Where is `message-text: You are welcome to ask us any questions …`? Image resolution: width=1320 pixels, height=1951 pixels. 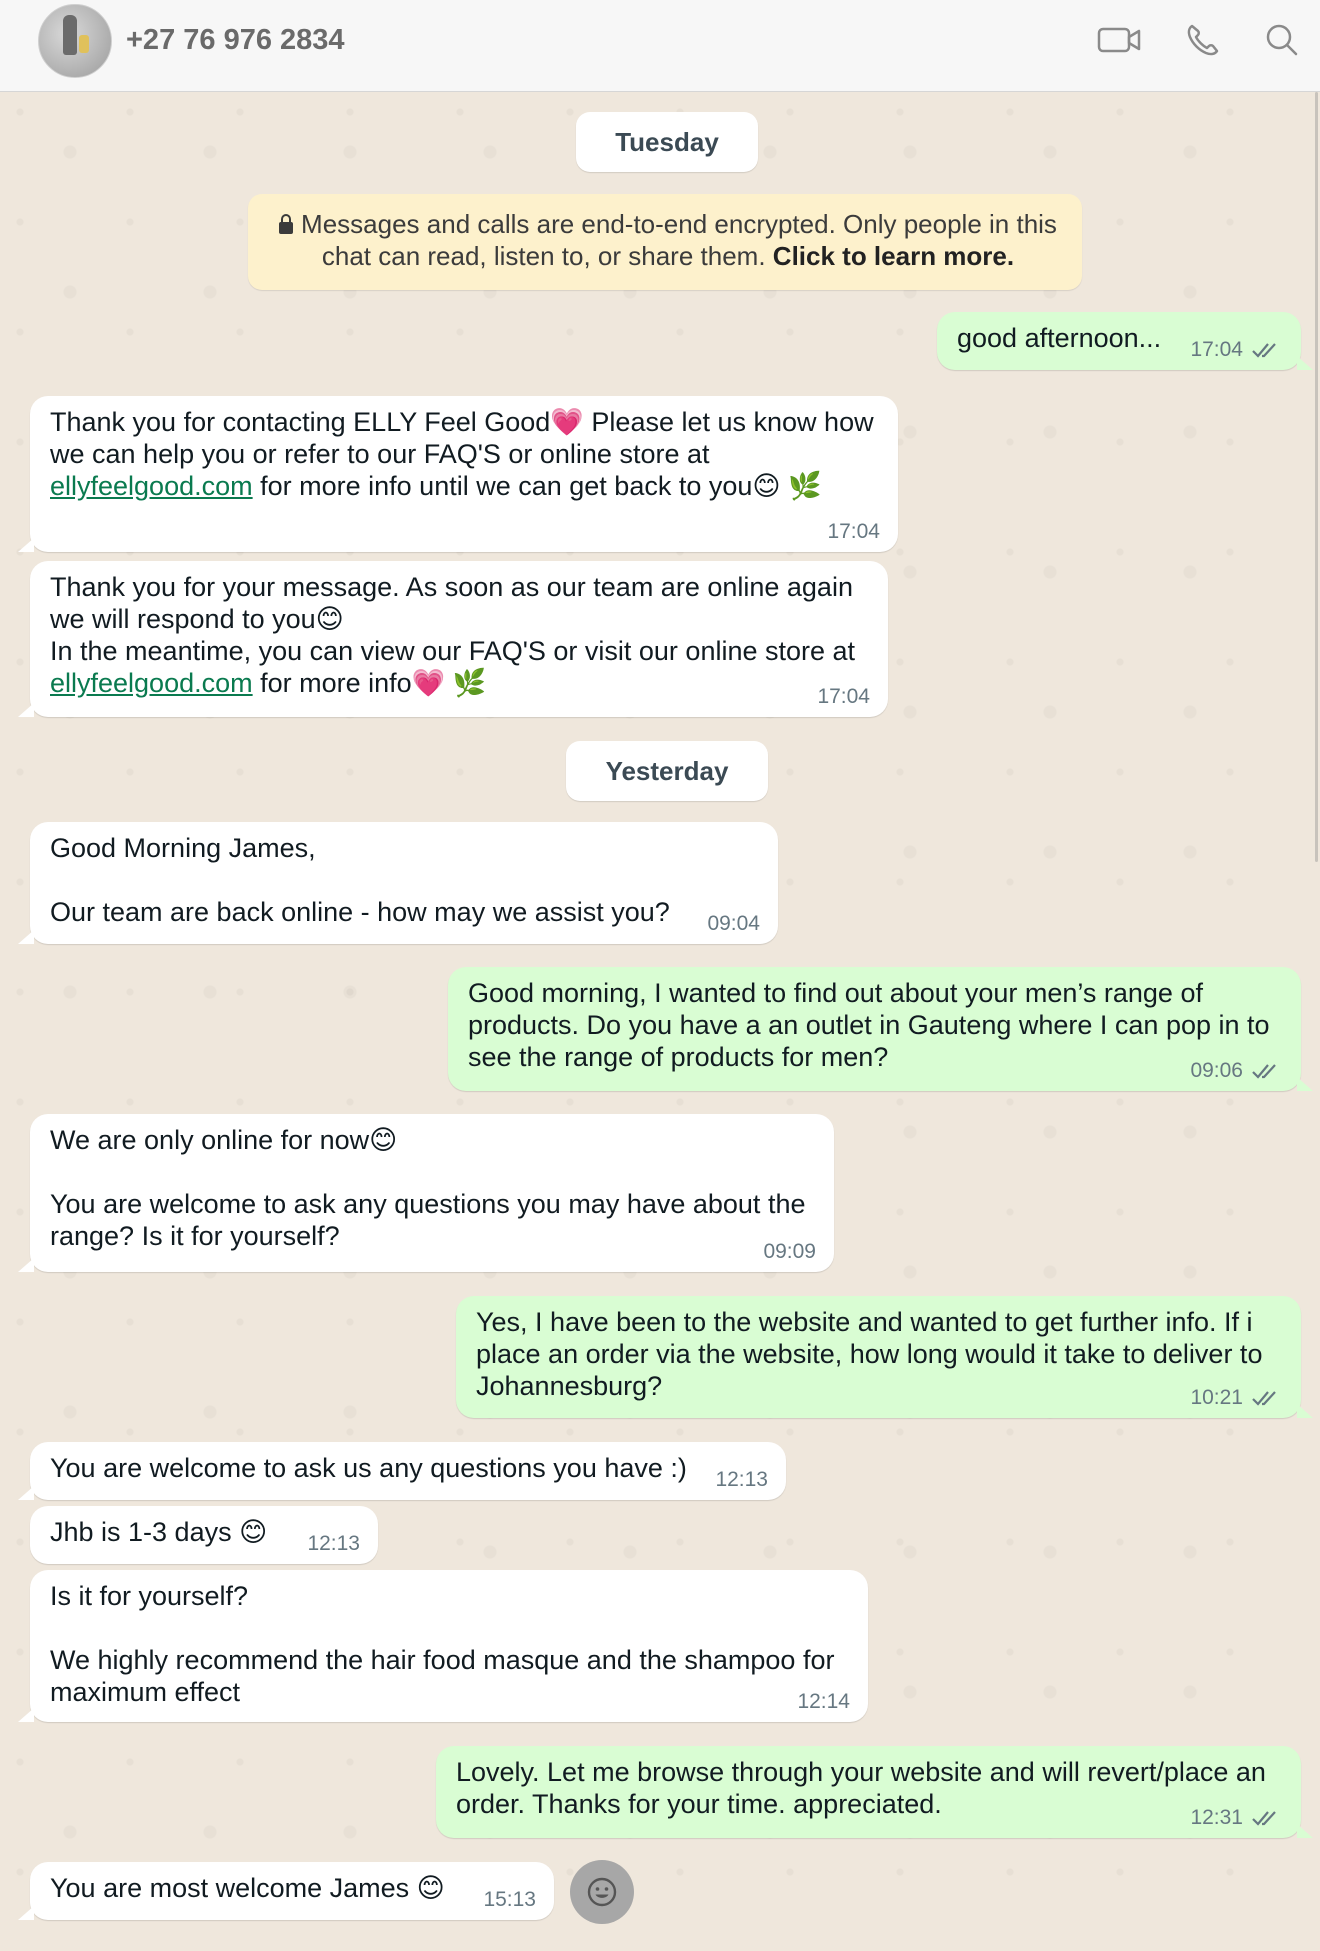 message-text: You are welcome to ask us any questions … is located at coordinates (368, 1468).